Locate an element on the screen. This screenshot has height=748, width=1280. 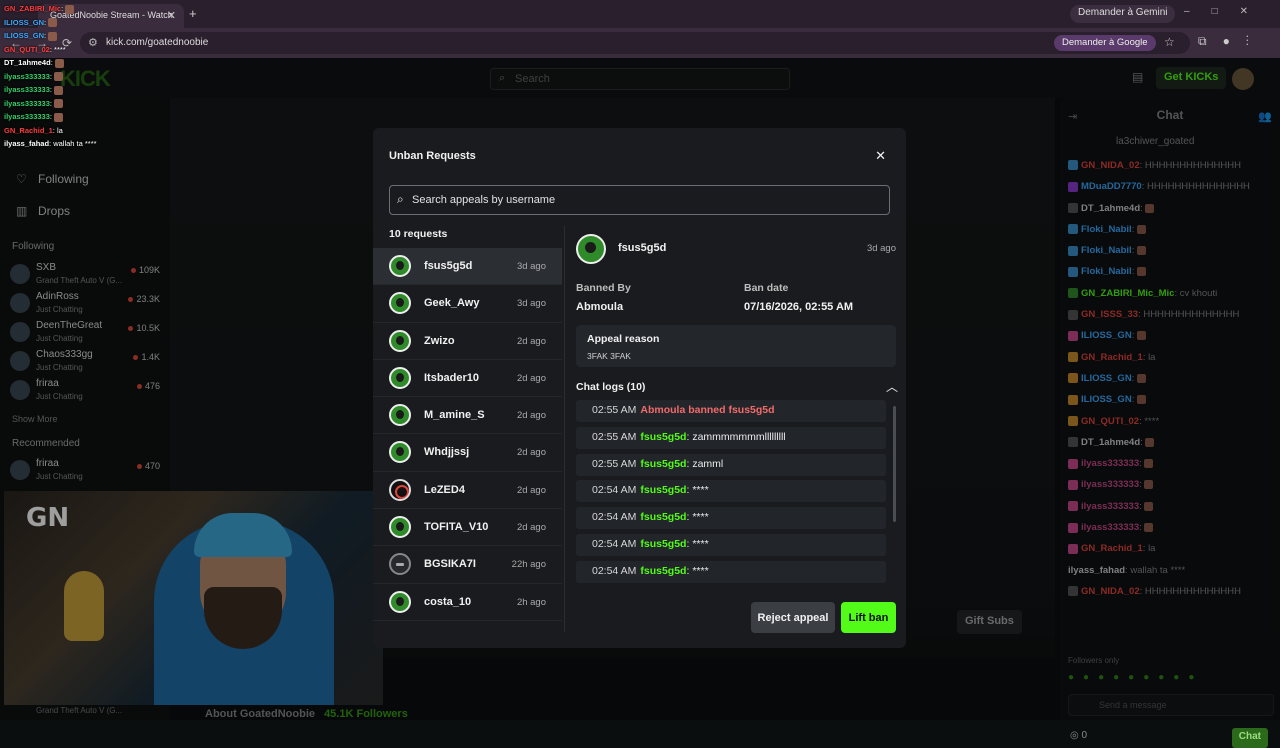
chat-points: ◎ 0 is located at coordinates (1078, 735).